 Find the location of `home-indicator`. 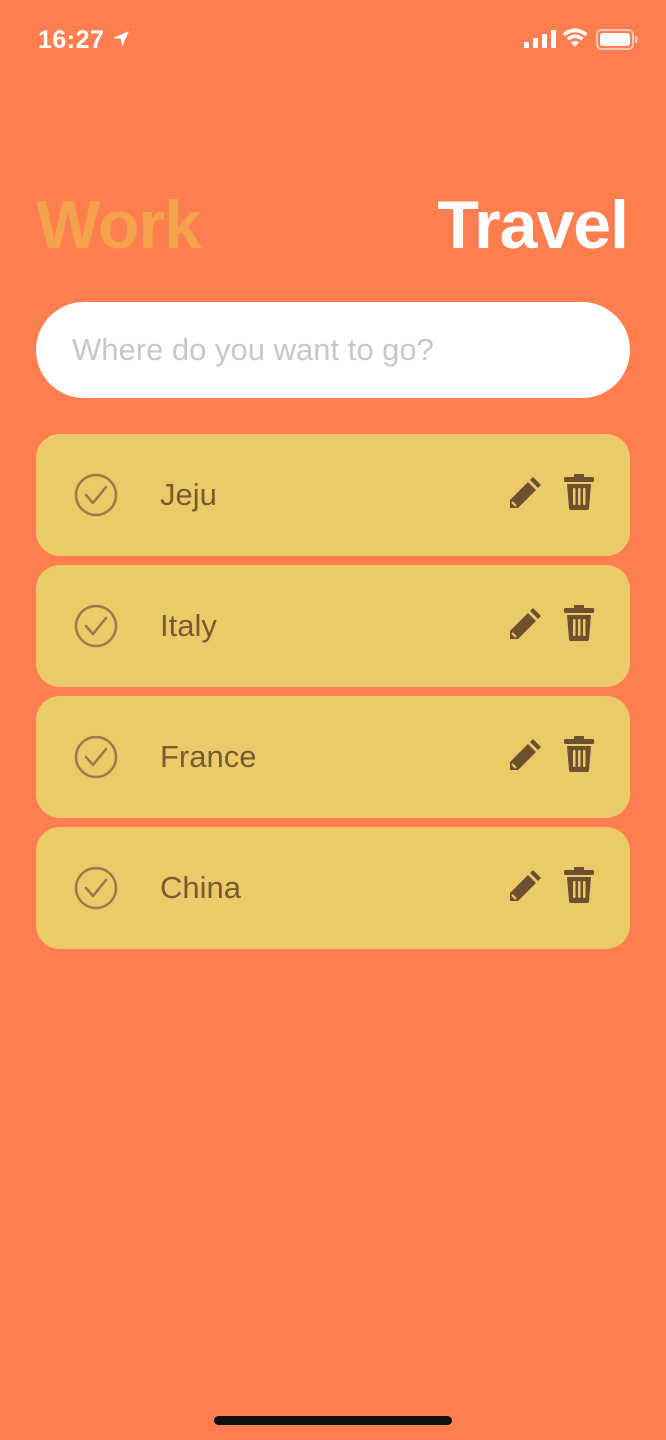

home-indicator is located at coordinates (333, 1420).